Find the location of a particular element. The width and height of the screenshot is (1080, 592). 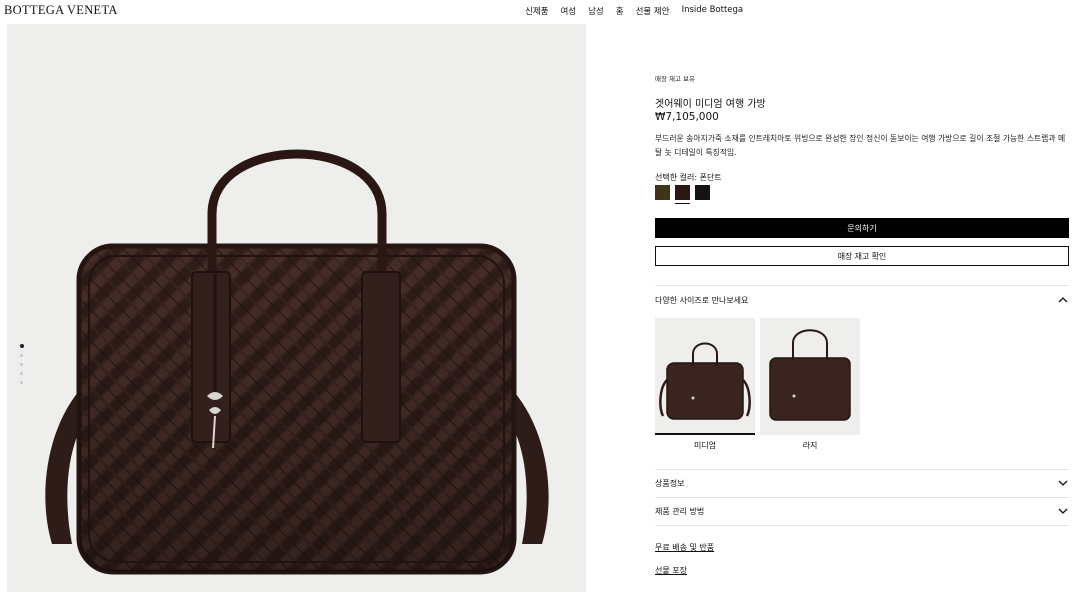

size-label: 라지 is located at coordinates (810, 445).